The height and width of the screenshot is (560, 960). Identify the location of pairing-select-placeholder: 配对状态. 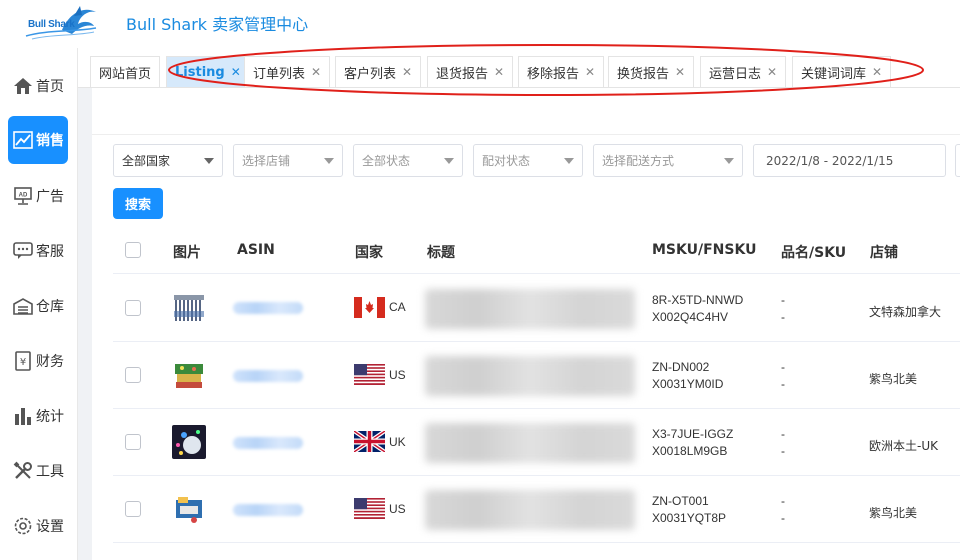
(506, 161).